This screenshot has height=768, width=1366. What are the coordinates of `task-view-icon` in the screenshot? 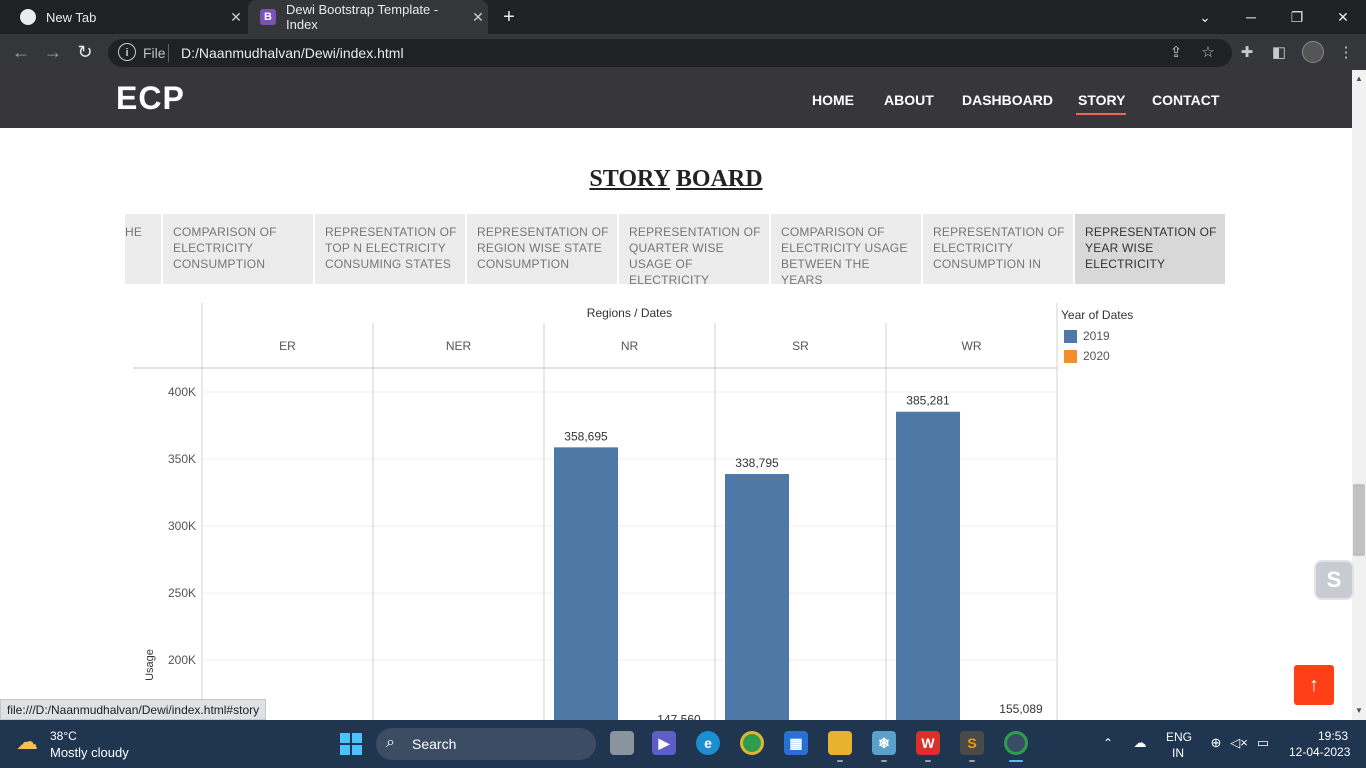 It's located at (622, 743).